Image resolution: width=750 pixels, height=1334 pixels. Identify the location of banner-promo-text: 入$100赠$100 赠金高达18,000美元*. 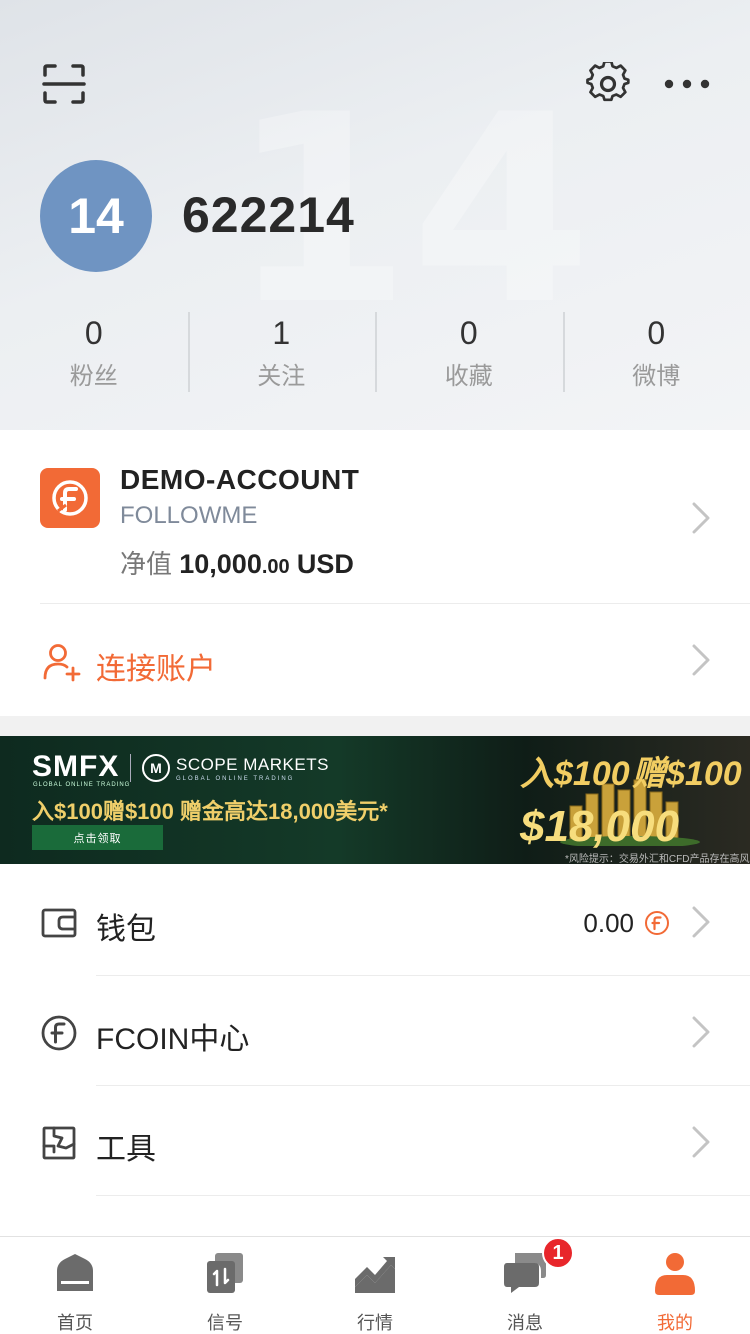
(210, 811).